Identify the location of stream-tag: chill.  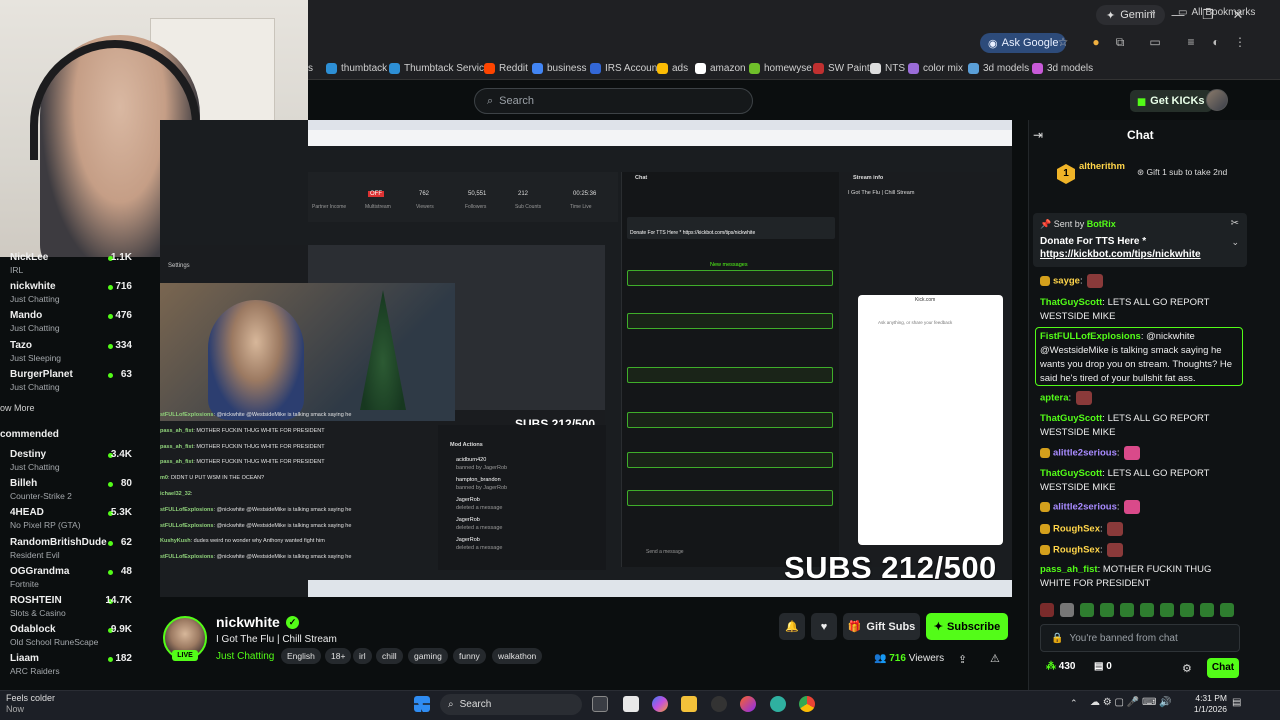
(389, 656).